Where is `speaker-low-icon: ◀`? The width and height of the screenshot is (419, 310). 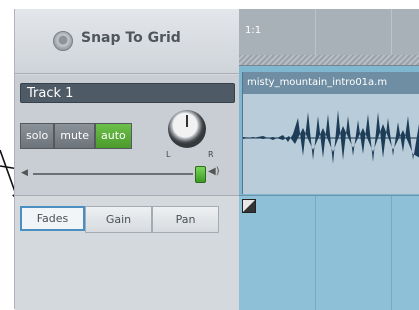 speaker-low-icon: ◀ is located at coordinates (24, 173).